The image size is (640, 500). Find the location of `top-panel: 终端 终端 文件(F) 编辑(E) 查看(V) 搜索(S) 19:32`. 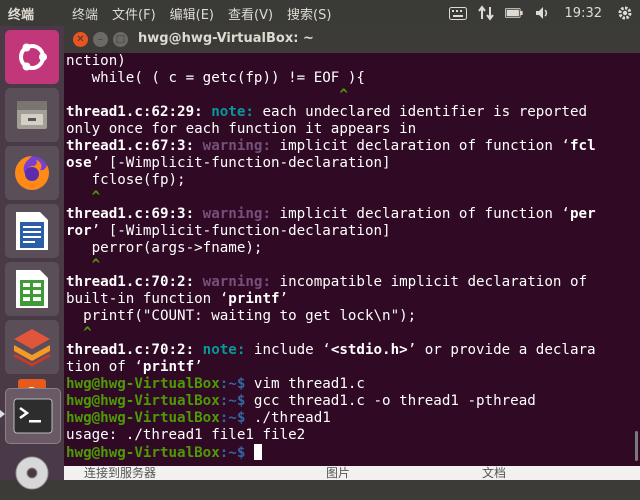

top-panel: 终端 终端 文件(F) 编辑(E) 查看(V) 搜索(S) 19:32 is located at coordinates (320, 13).